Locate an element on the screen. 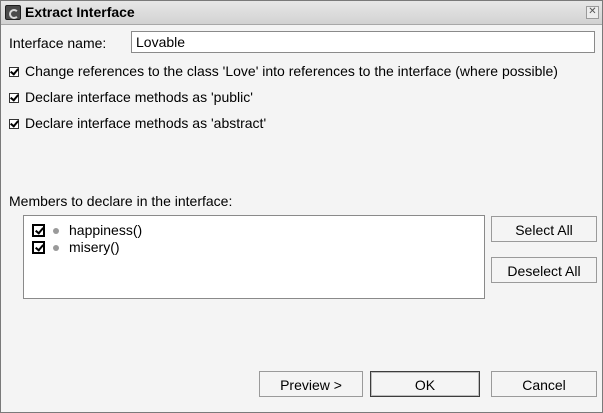  option-public-methods: Declare interface methods as 'public' is located at coordinates (131, 99).